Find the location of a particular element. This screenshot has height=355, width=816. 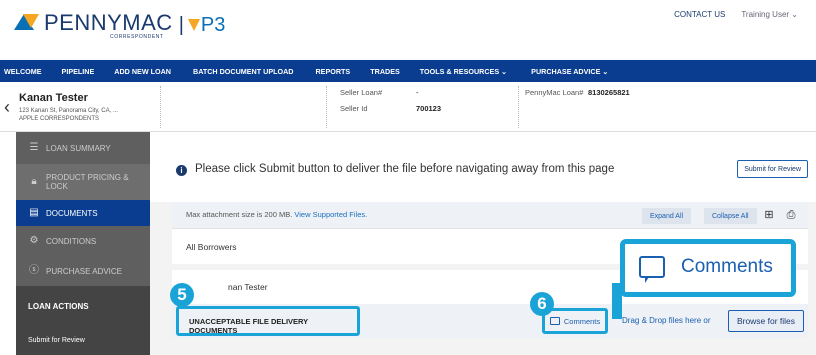

list-icon: ☰ is located at coordinates (34, 147).